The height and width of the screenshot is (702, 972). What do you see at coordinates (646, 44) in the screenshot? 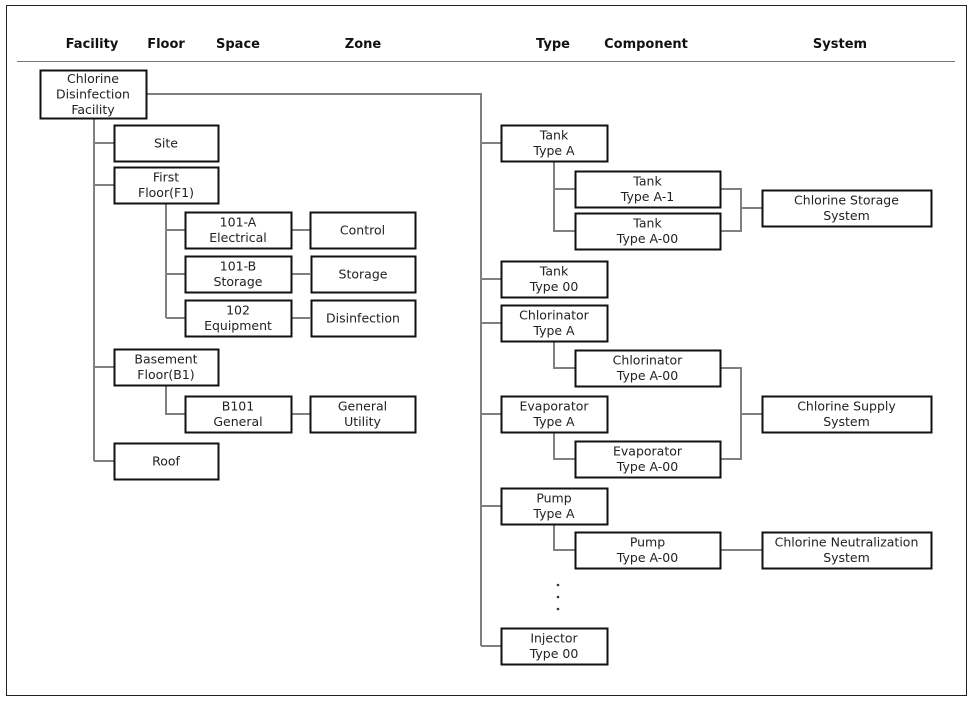
I see `column-header-component: Component` at bounding box center [646, 44].